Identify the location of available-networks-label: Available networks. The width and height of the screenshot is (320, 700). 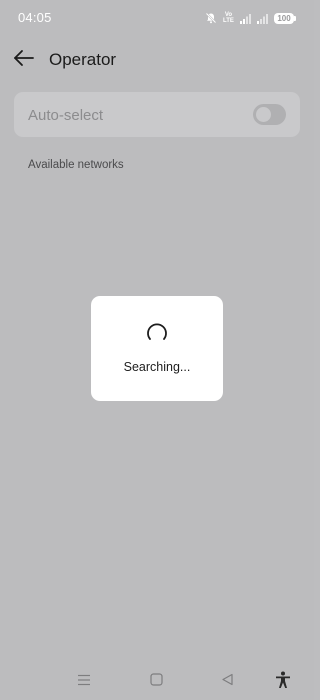
(76, 165).